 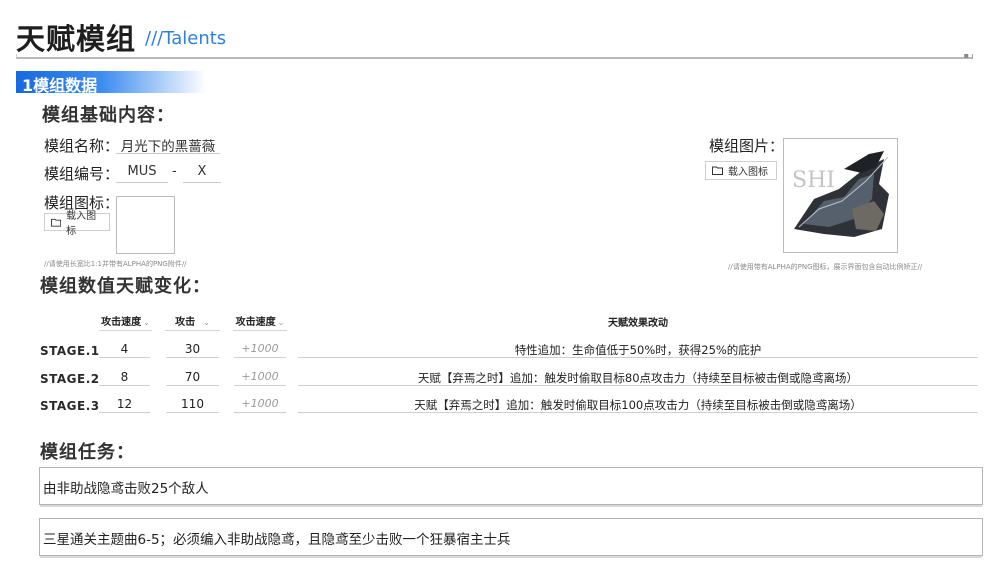 I want to click on stage-label: STAGE.1, so click(x=70, y=351).